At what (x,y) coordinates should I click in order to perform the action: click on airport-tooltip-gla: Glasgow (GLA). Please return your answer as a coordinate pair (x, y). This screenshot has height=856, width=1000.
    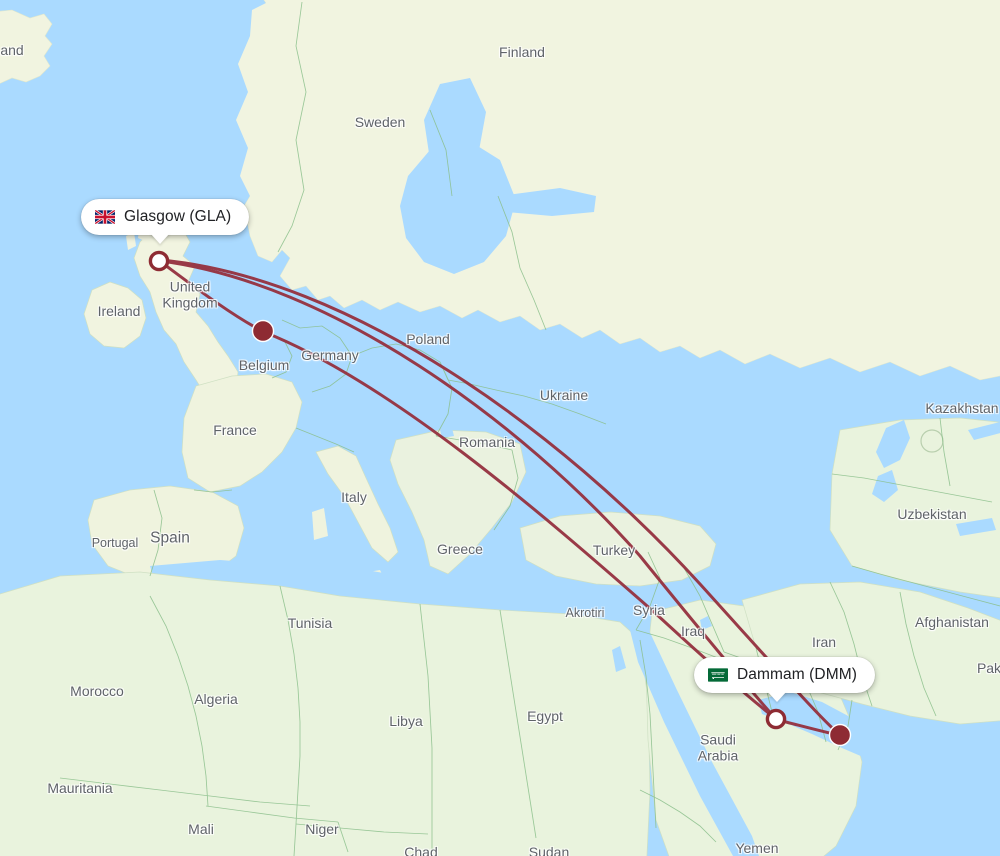
    Looking at the image, I should click on (165, 217).